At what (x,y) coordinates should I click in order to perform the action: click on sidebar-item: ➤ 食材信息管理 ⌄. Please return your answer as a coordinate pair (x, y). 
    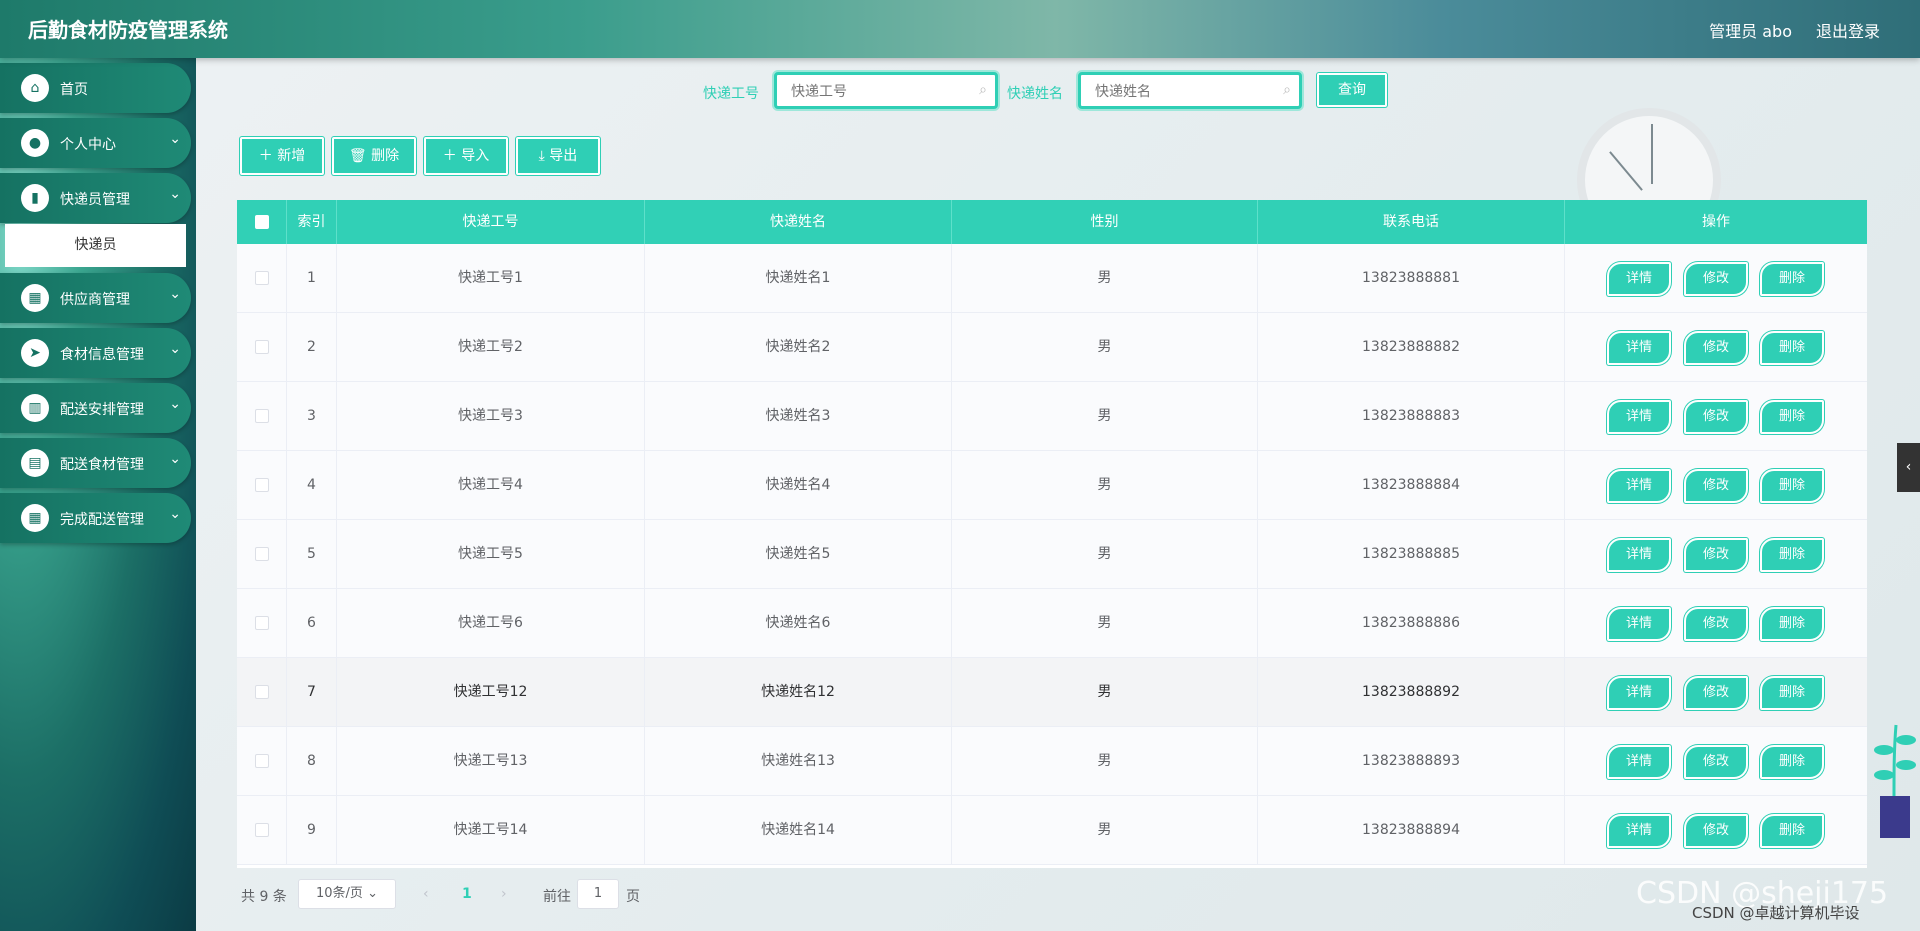
    Looking at the image, I should click on (95, 353).